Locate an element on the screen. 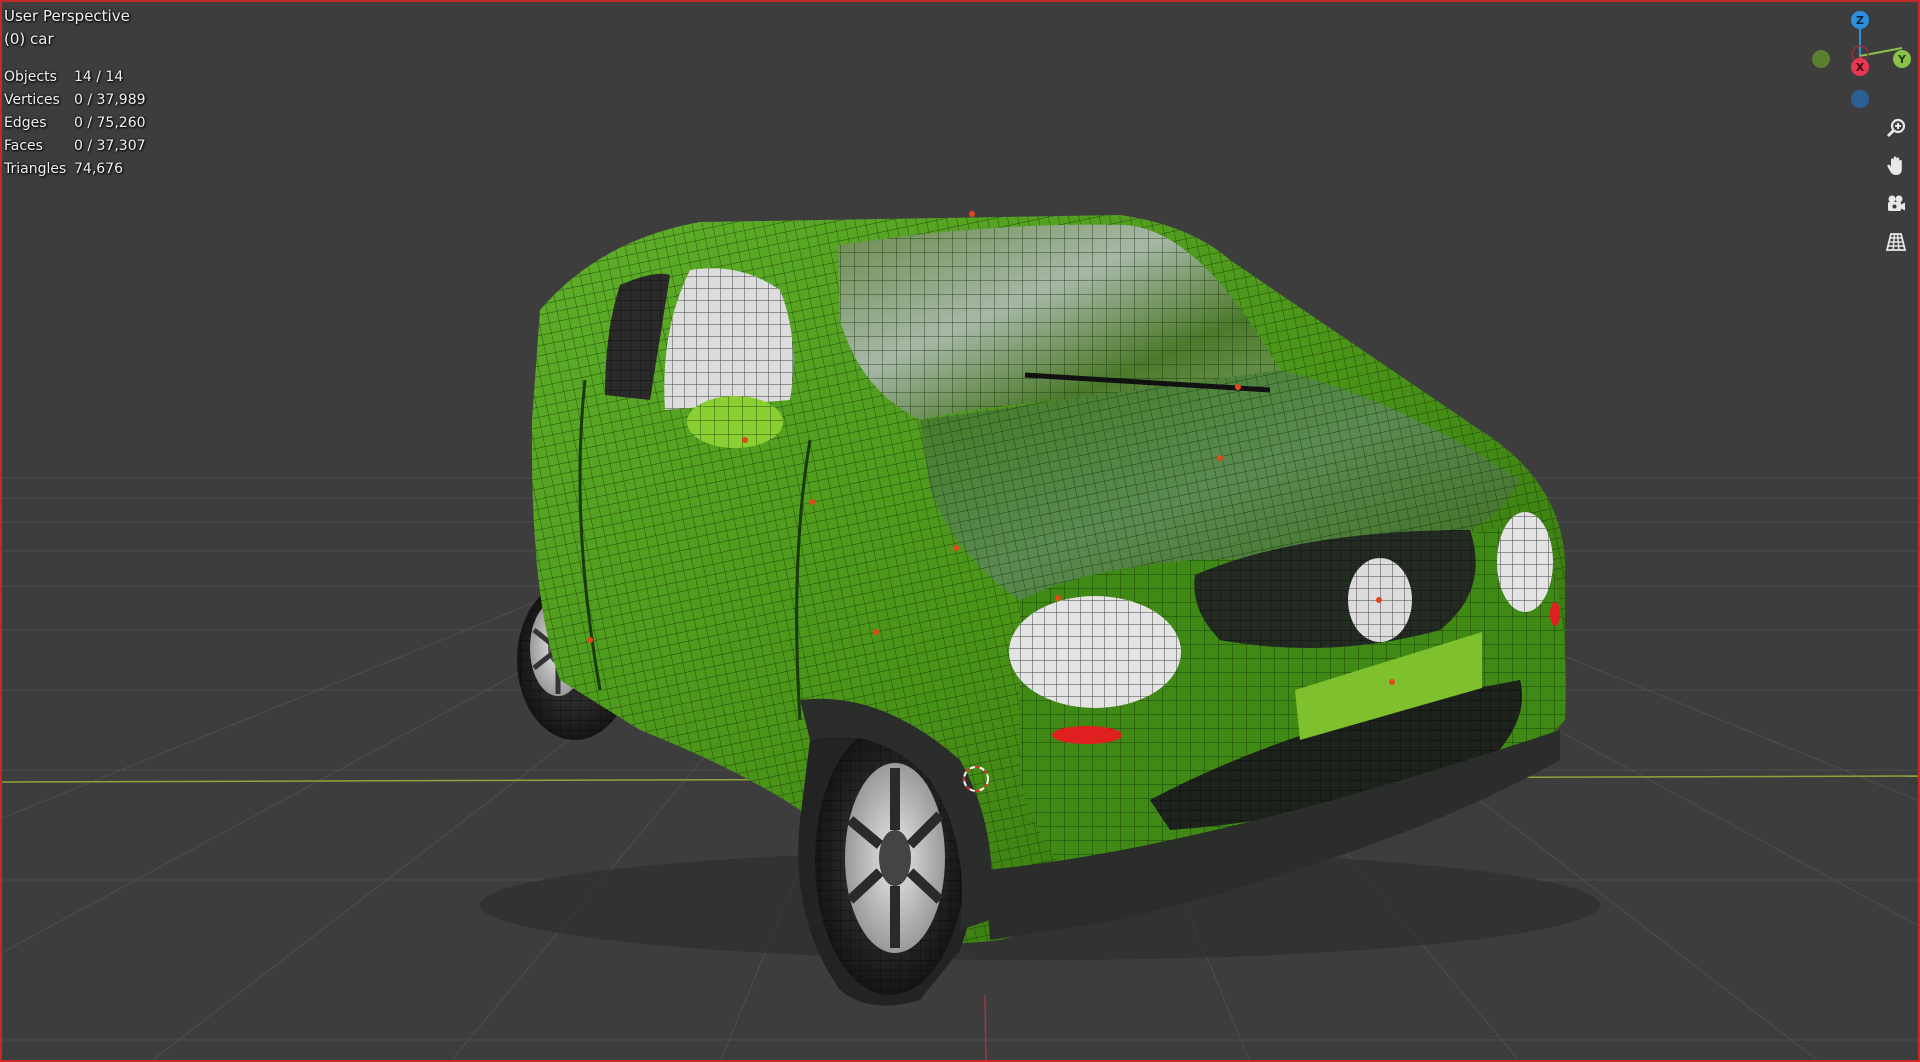 The image size is (1920, 1062). stat-label: Objects is located at coordinates (30, 76).